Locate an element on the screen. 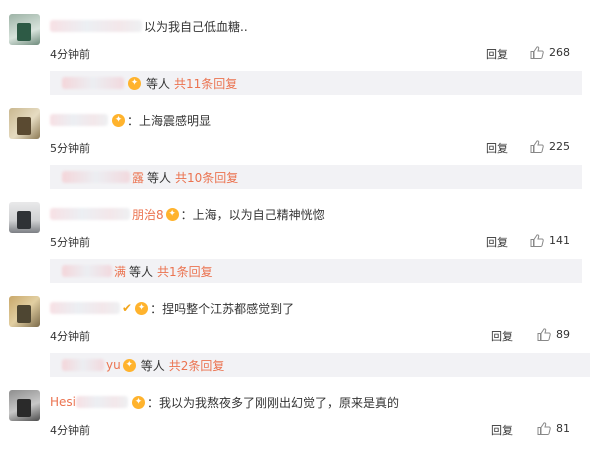  sub-username: 满 is located at coordinates (120, 271).